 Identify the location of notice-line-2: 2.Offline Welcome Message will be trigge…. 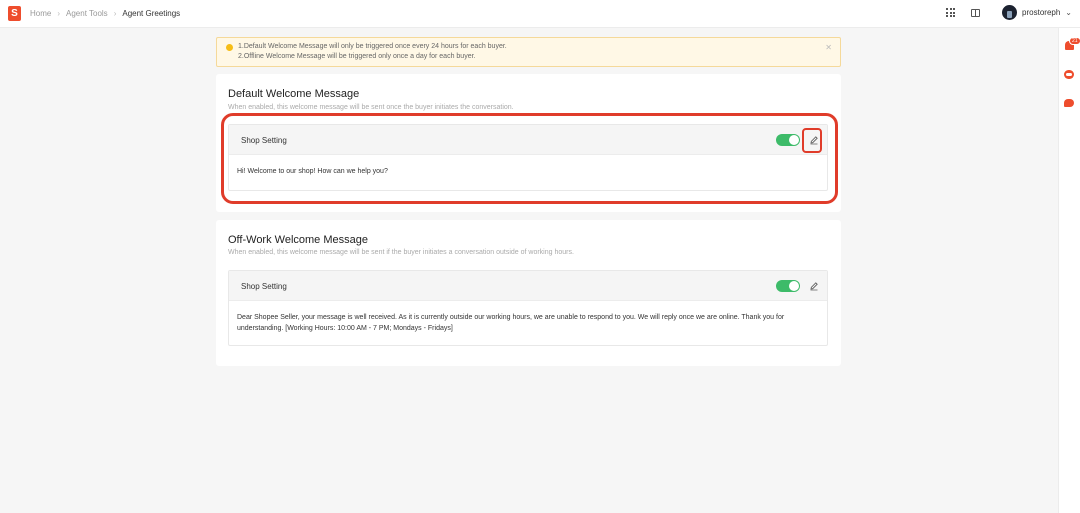
(357, 56).